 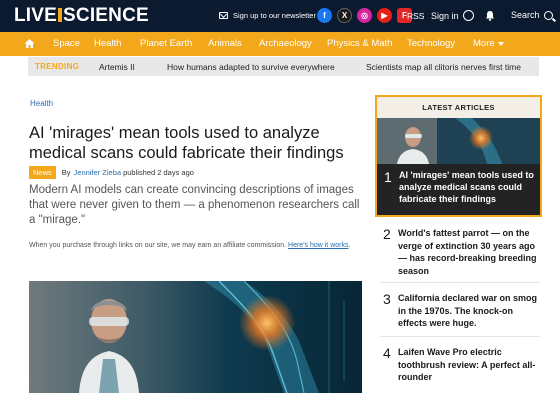 What do you see at coordinates (344, 15) in the screenshot?
I see `x-icon: X` at bounding box center [344, 15].